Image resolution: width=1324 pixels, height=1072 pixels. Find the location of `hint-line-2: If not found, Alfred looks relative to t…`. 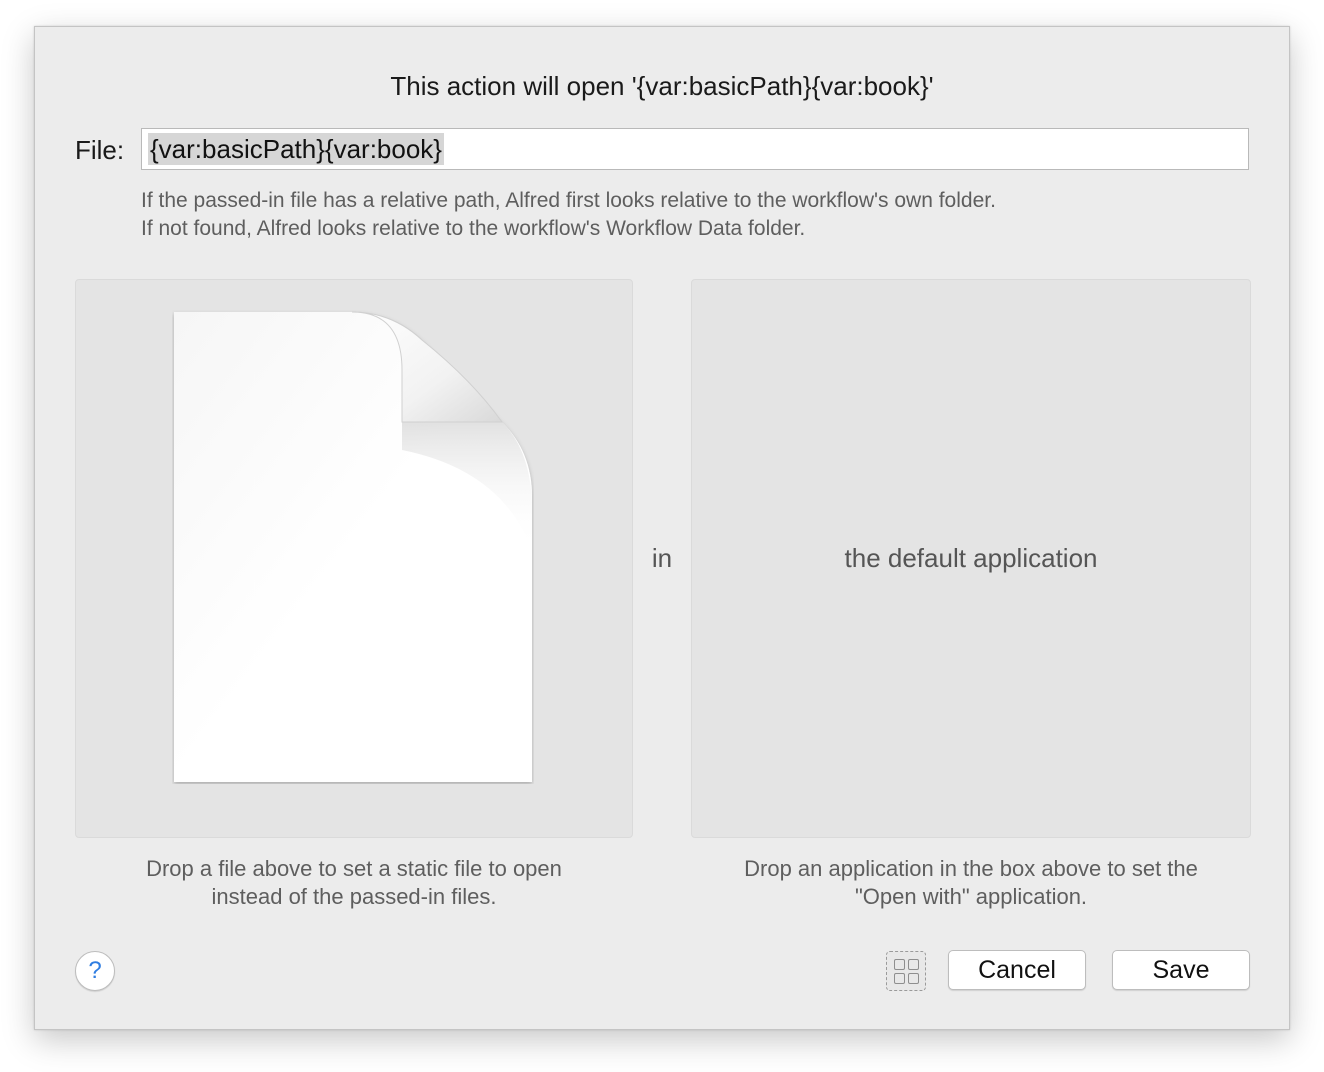

hint-line-2: If not found, Alfred looks relative to t… is located at coordinates (473, 228).